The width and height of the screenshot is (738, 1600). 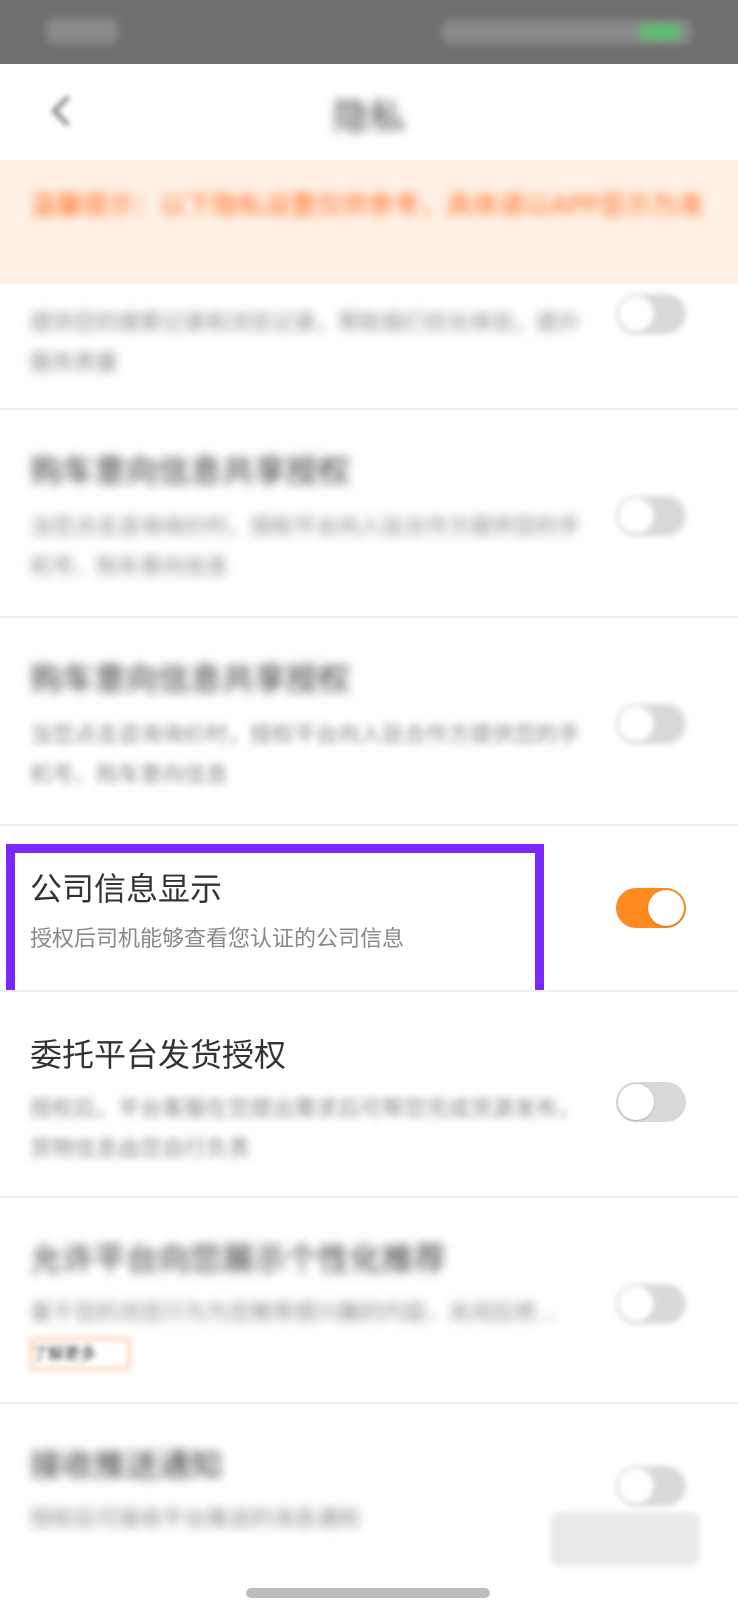 What do you see at coordinates (660, 32) in the screenshot?
I see `battery-icon` at bounding box center [660, 32].